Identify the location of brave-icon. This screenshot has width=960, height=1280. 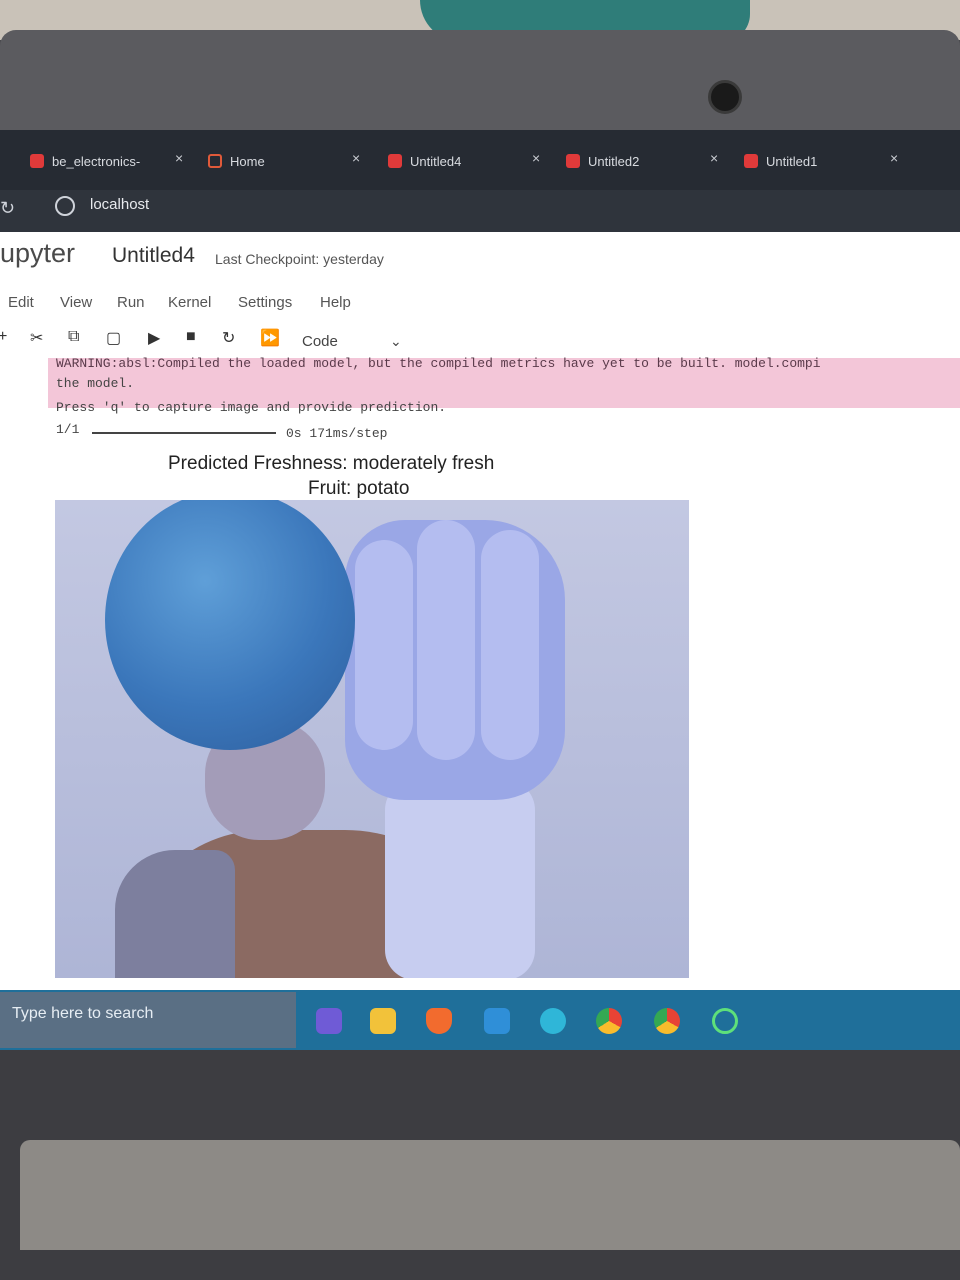
(439, 1021).